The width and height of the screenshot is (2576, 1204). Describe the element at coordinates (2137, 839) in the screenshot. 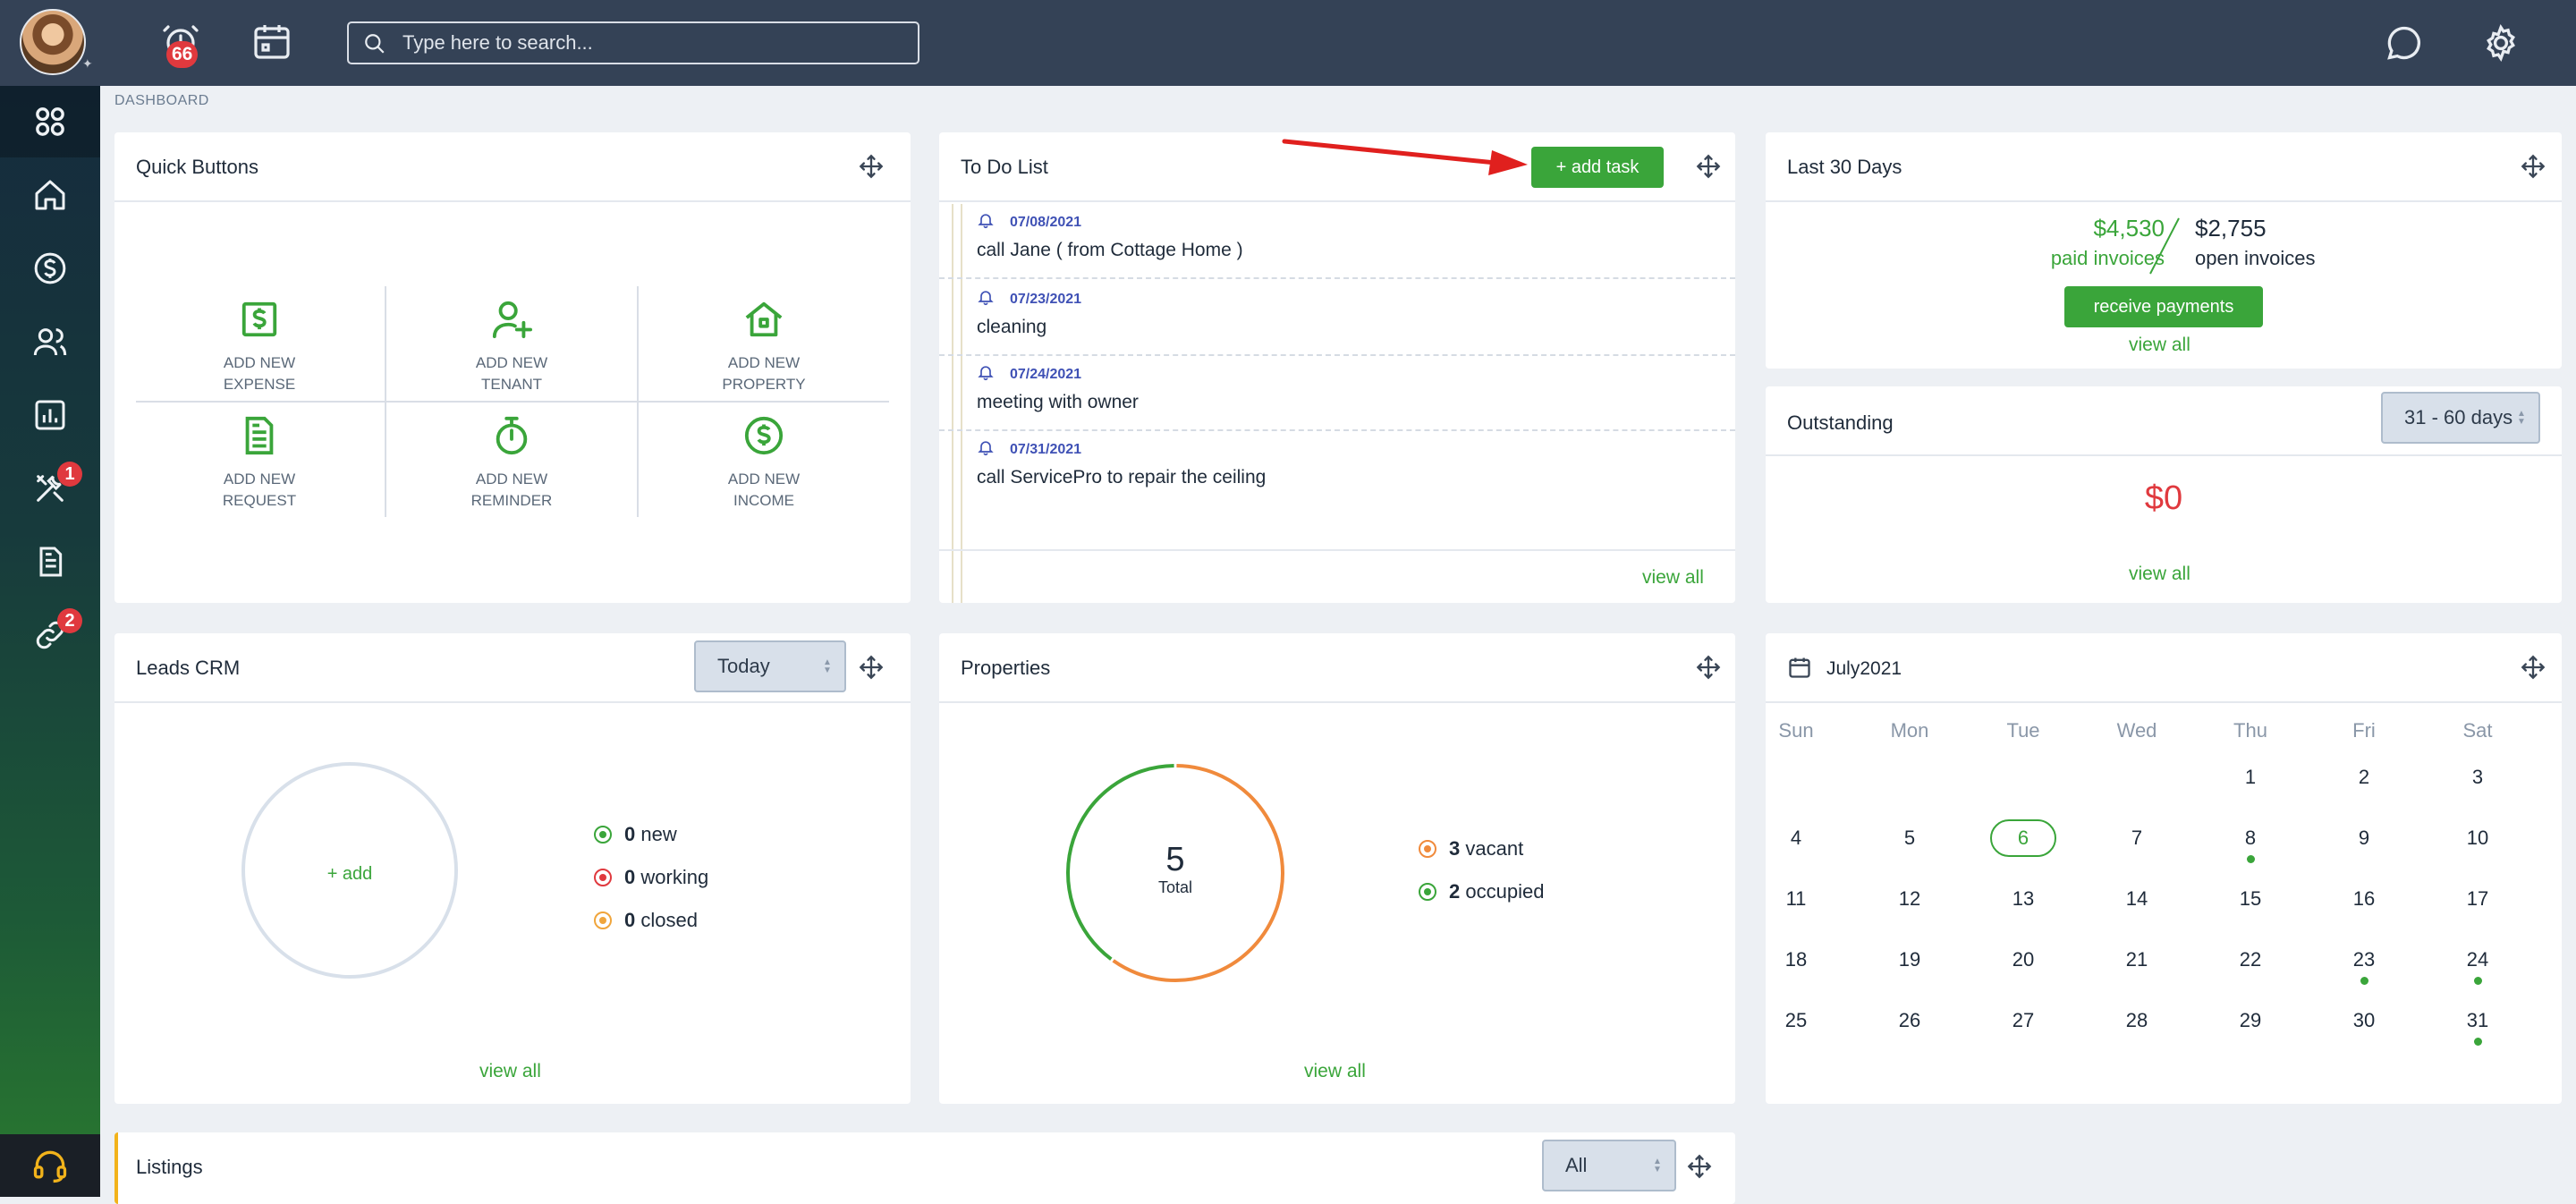

I see `calendar-day: 7` at that location.